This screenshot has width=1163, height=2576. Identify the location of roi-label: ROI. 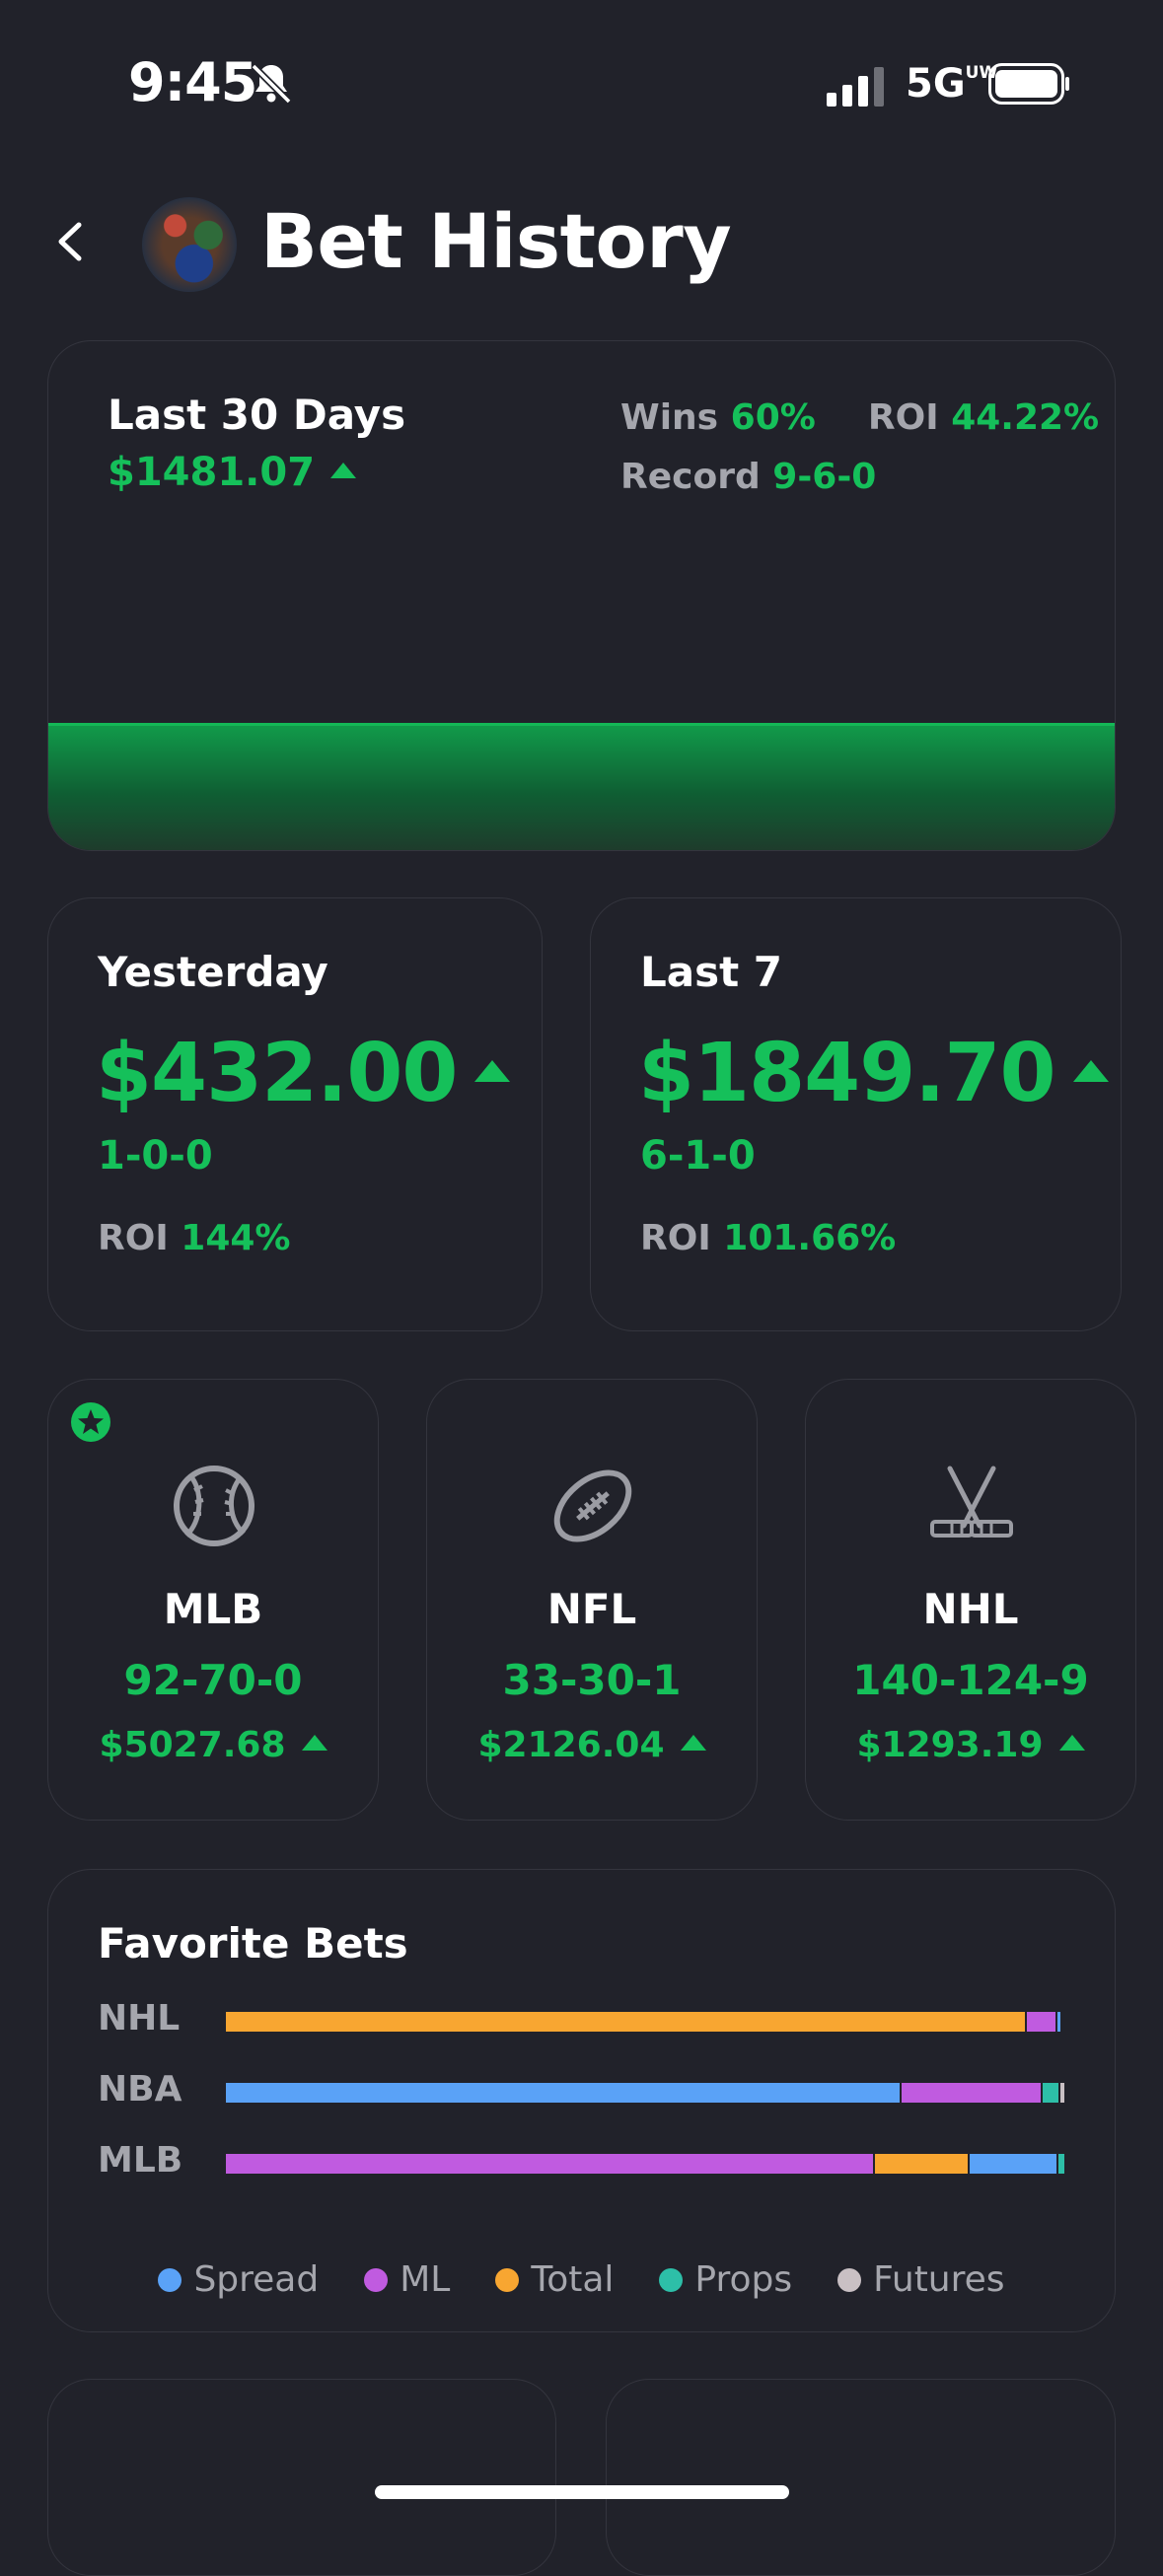
(903, 417).